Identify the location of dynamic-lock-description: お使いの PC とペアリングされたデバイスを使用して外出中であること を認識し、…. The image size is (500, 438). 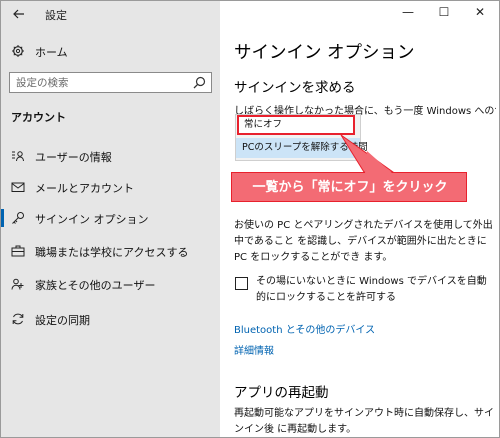
(363, 241).